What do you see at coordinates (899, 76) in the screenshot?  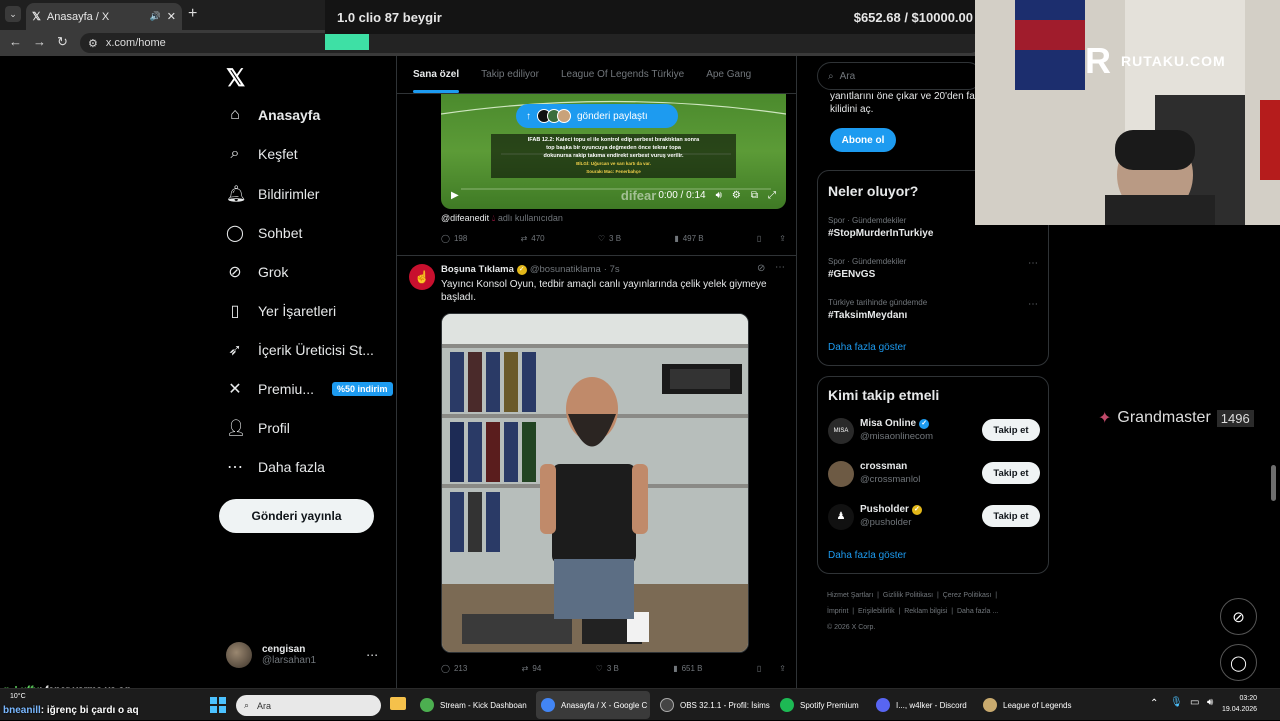 I see `search-input: ⌕ Ara` at bounding box center [899, 76].